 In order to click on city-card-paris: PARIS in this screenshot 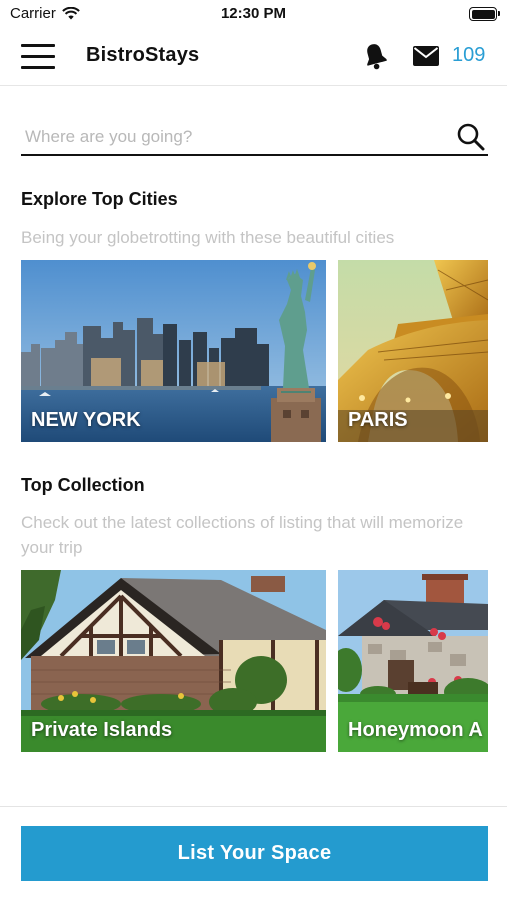, I will do `click(413, 351)`.